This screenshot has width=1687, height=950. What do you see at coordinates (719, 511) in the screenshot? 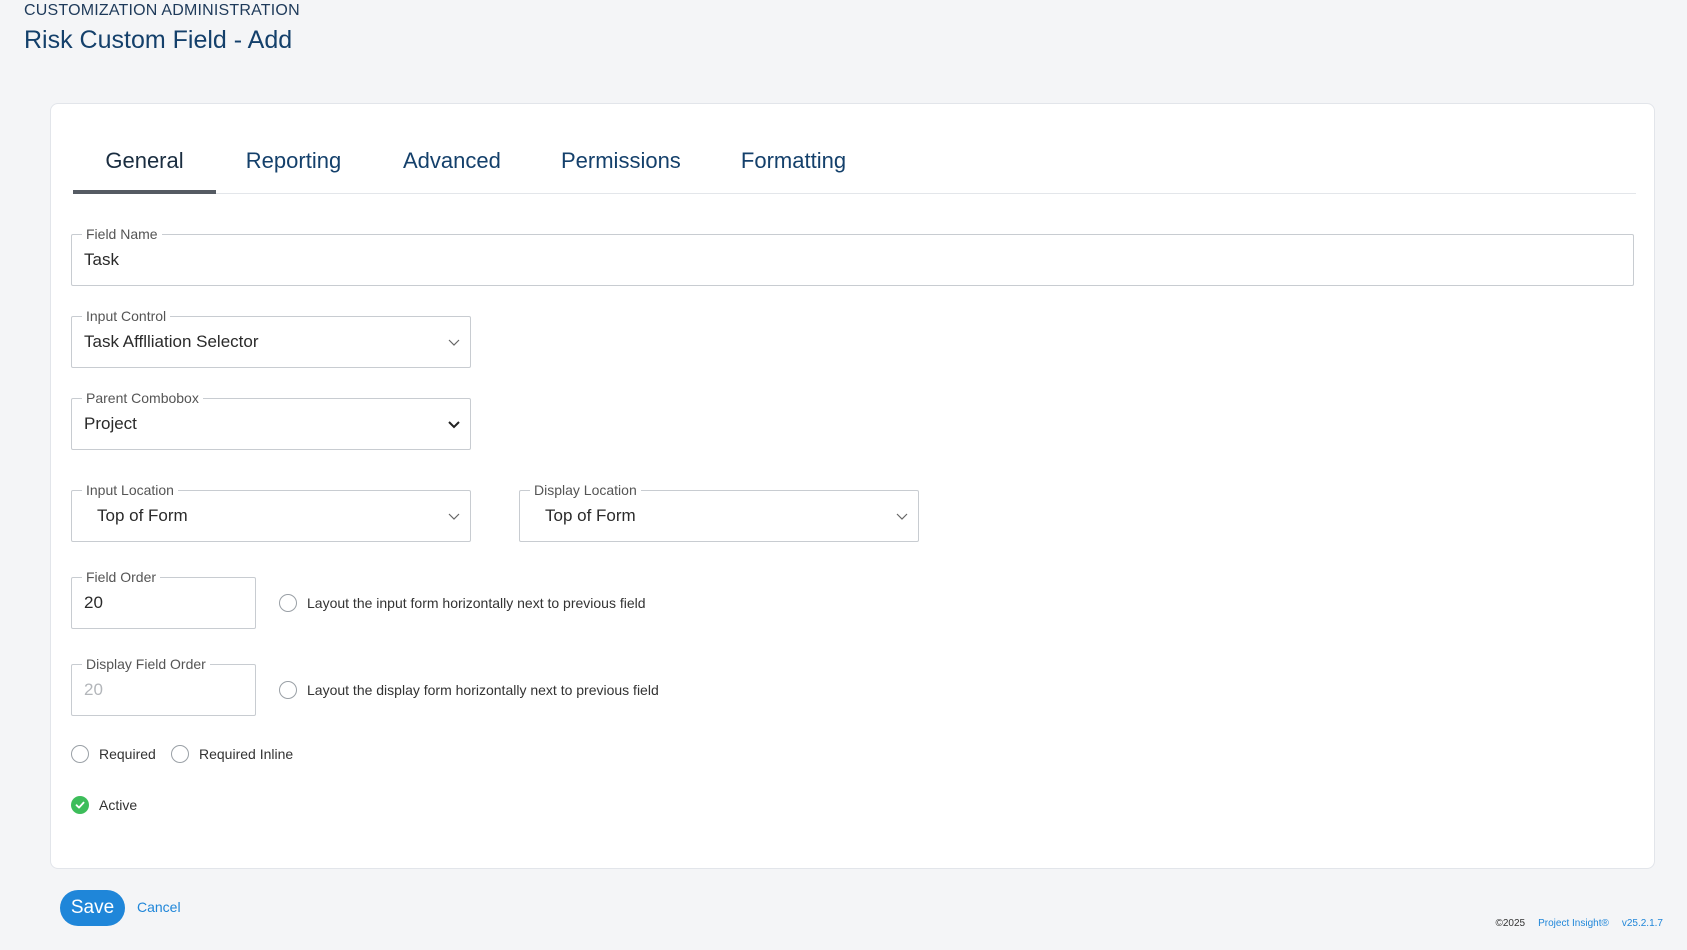
I see `display-location-select: Display Location Top of Form` at bounding box center [719, 511].